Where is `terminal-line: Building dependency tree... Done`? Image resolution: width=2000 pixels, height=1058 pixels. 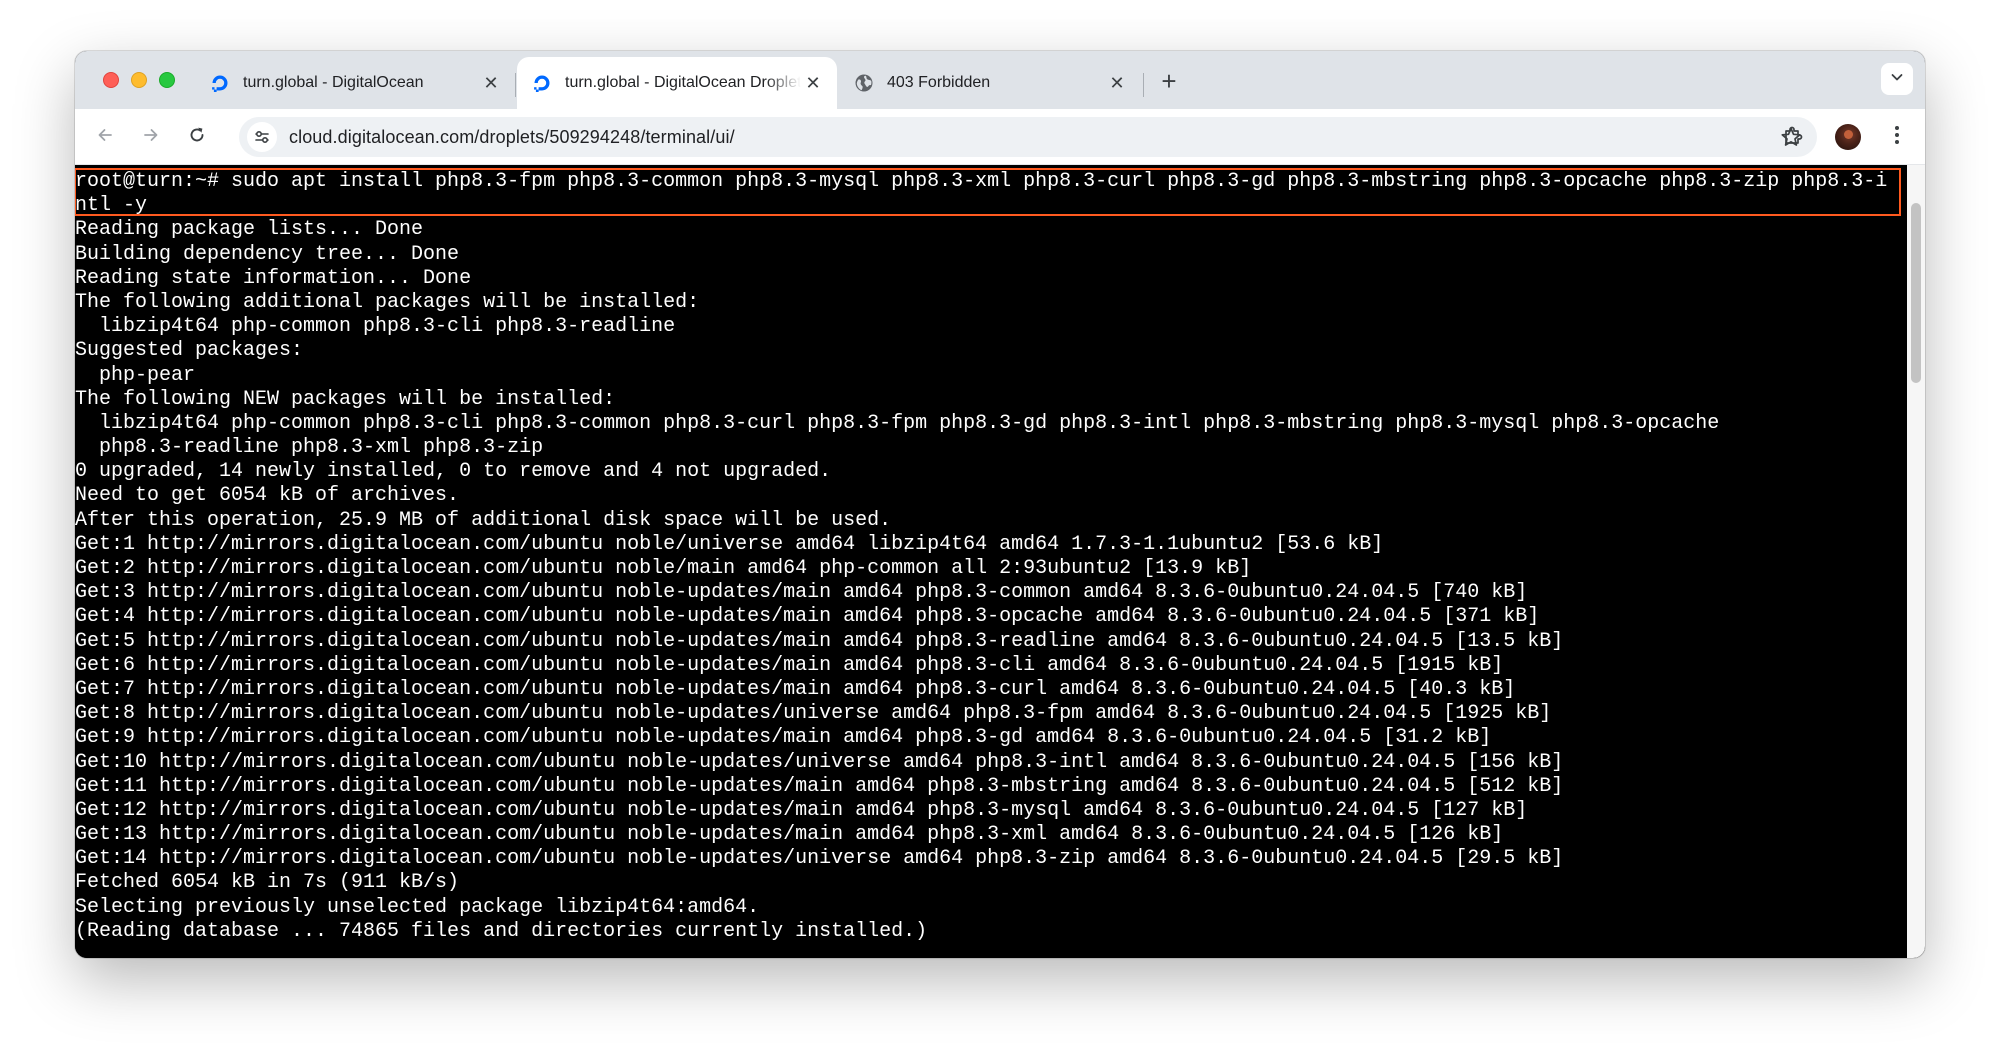
terminal-line: Building dependency tree... Done is located at coordinates (267, 254).